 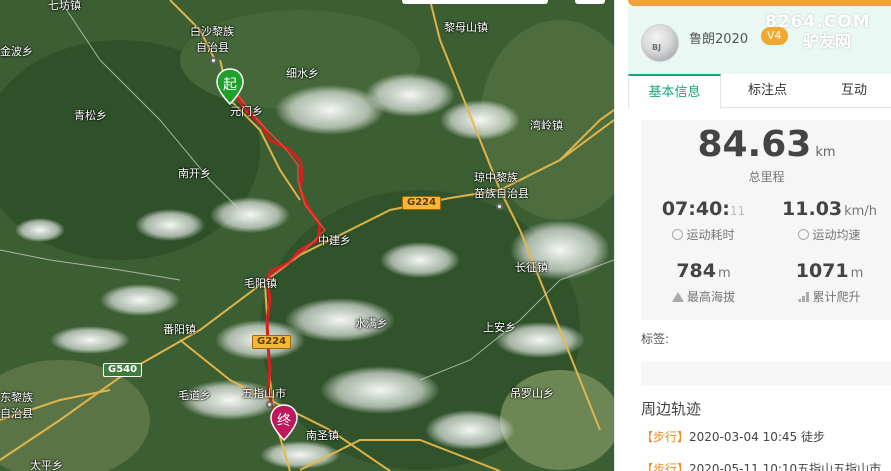 I want to click on speedometer-icon, so click(x=804, y=234).